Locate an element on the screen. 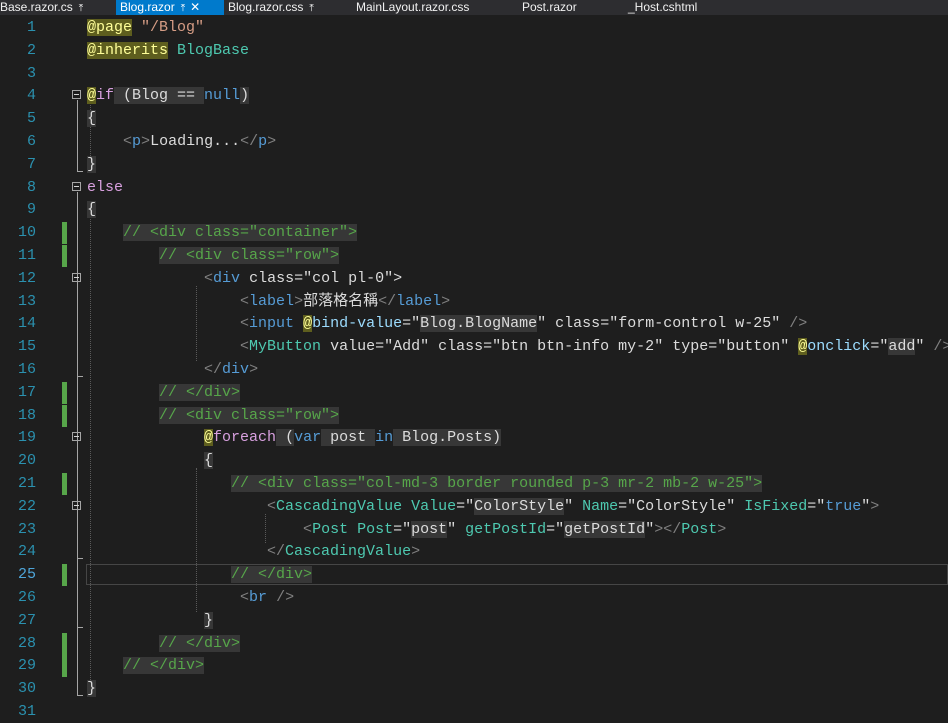 The width and height of the screenshot is (948, 723). code-line: 12 <div class="col pl-0"> is located at coordinates (474, 279).